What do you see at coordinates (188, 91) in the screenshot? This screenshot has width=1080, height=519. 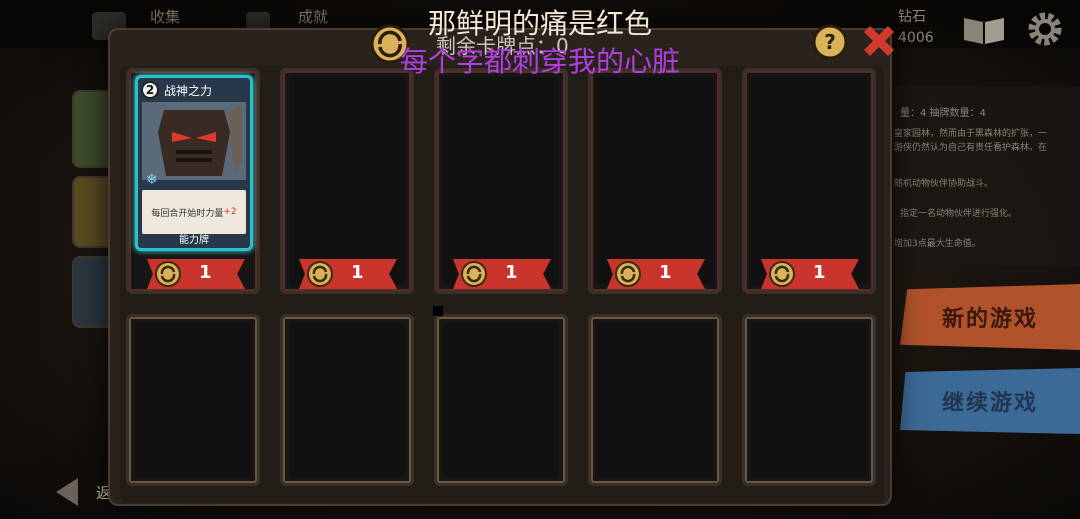 I see `card-title: 战神之力` at bounding box center [188, 91].